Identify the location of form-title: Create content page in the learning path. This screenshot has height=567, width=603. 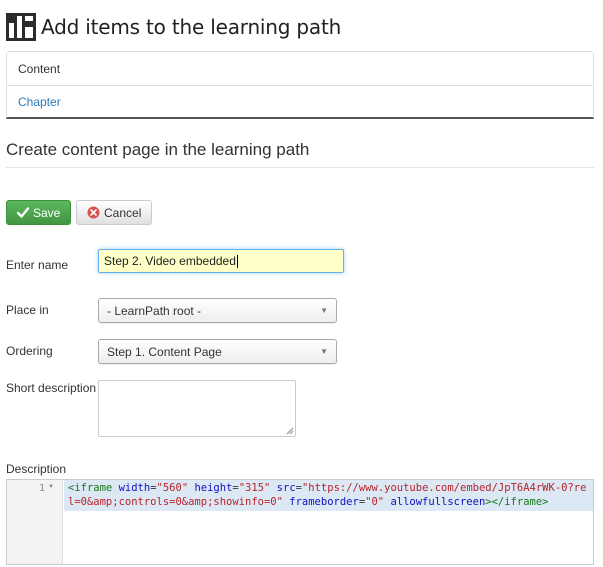
(300, 154).